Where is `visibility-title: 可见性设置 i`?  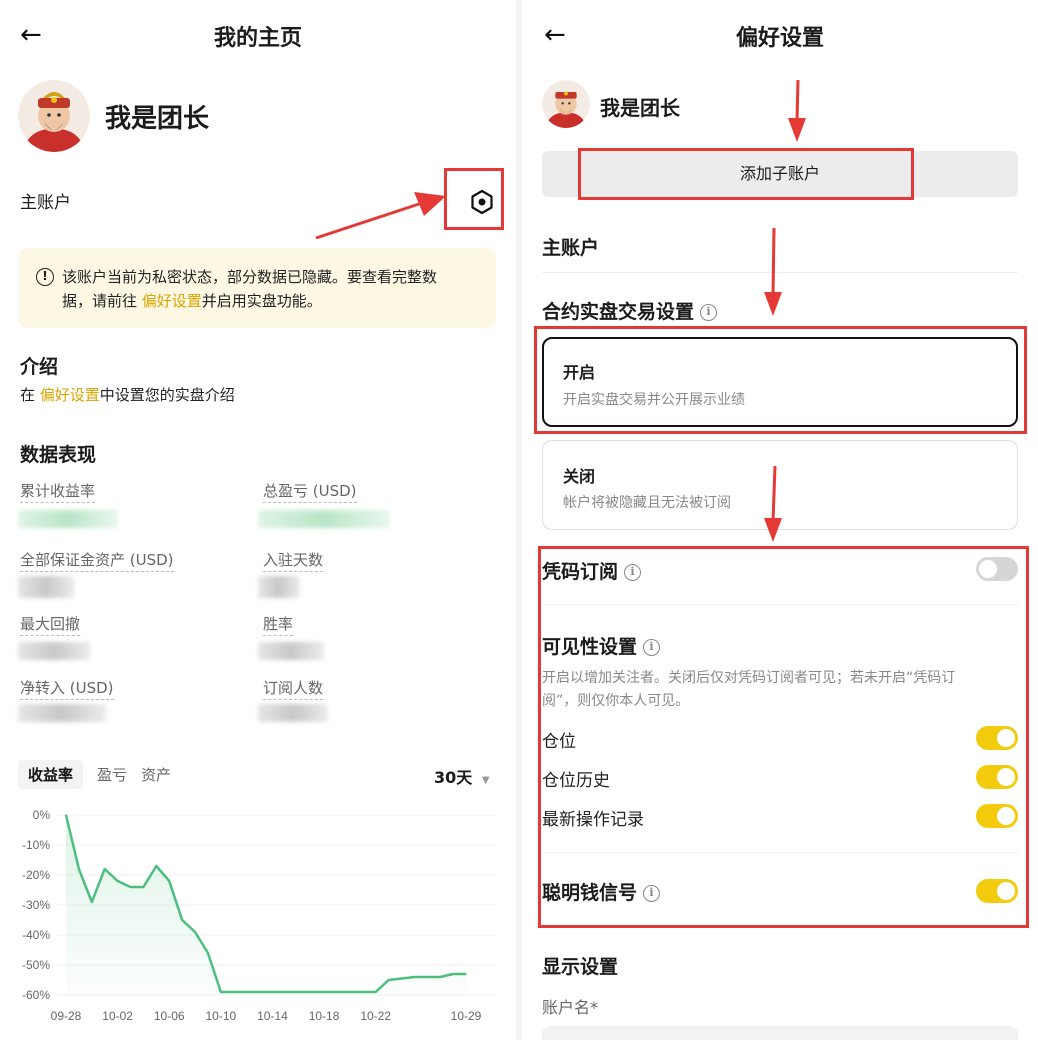
visibility-title: 可见性设置 i is located at coordinates (601, 645).